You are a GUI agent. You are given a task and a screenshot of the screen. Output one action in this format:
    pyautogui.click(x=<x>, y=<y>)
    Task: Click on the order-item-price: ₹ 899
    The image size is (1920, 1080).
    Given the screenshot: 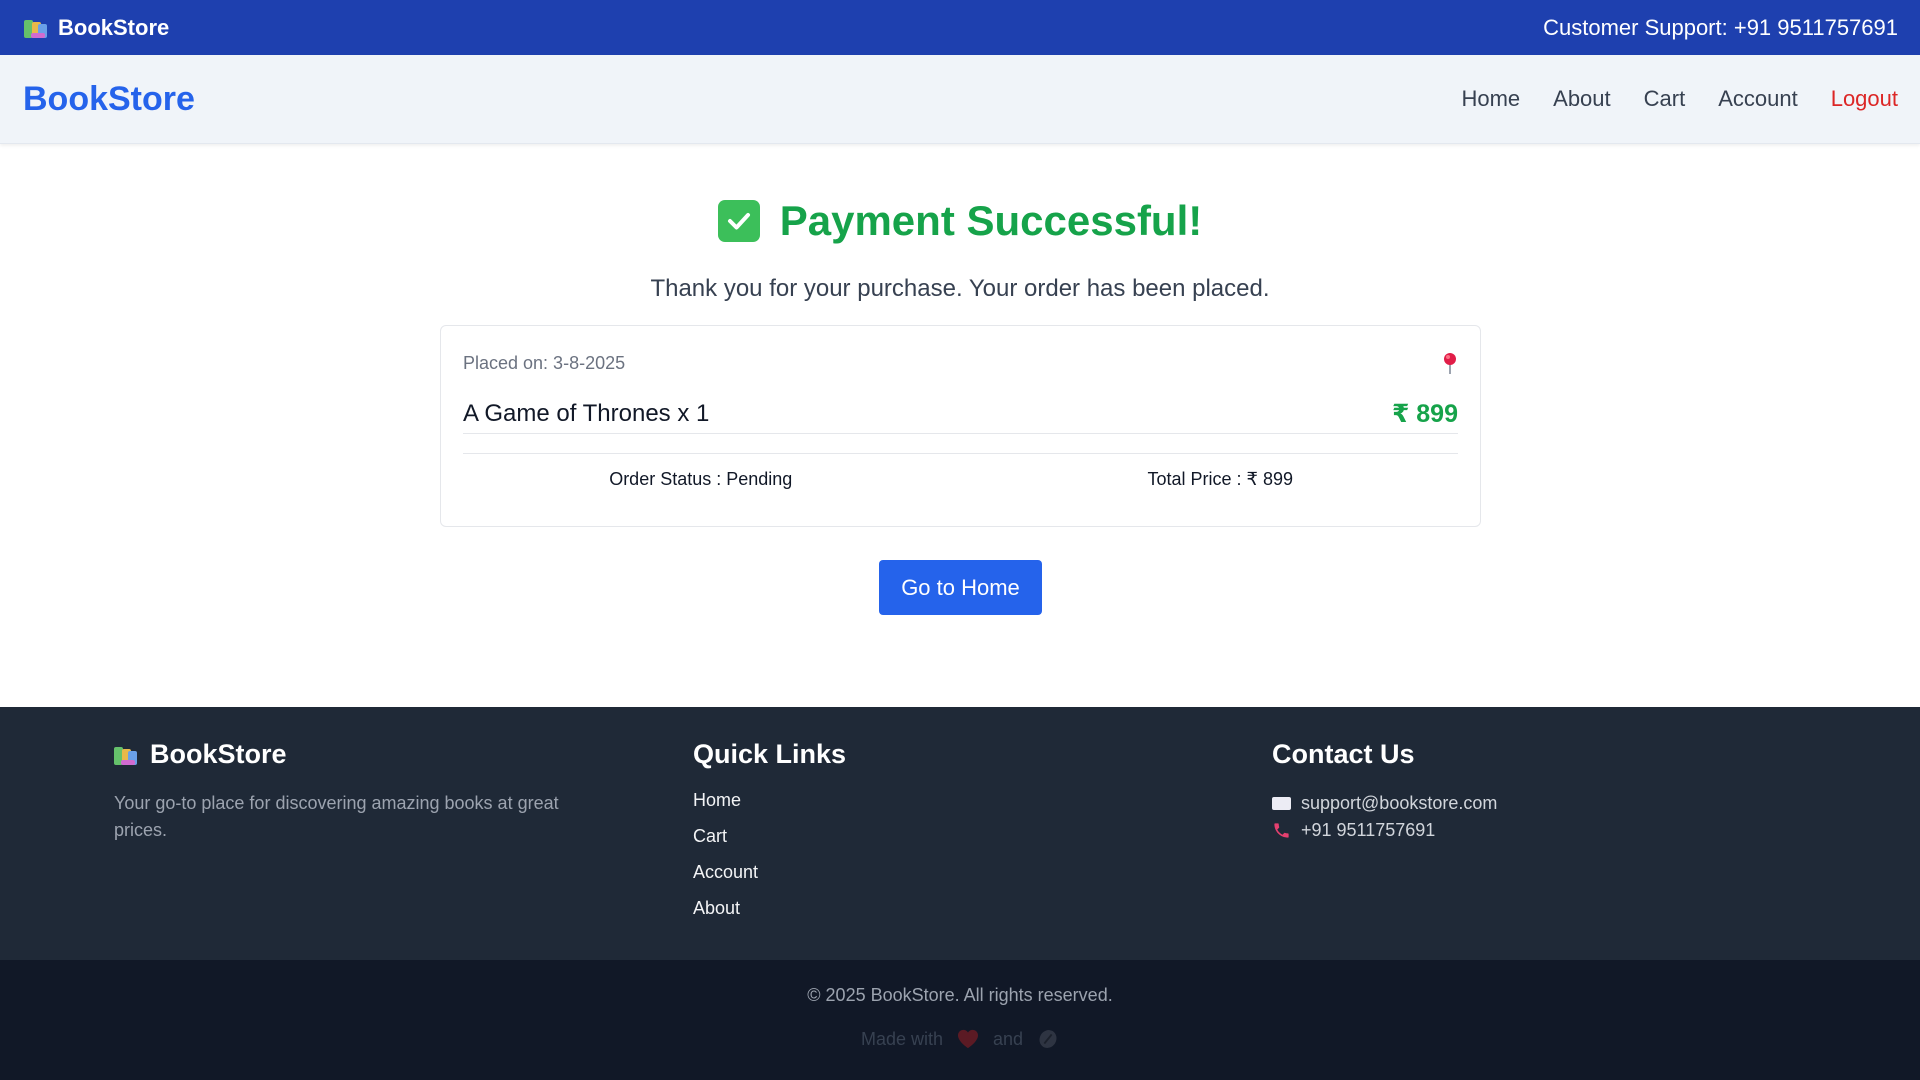 What is the action you would take?
    pyautogui.click(x=1424, y=413)
    